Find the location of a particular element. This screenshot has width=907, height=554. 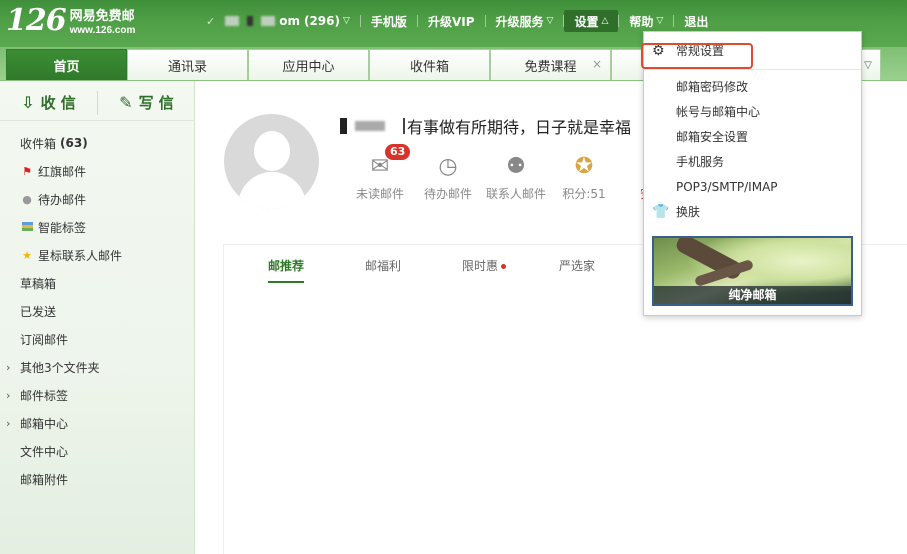

folder-mail-tags: › 邮件标签 is located at coordinates (97, 395).